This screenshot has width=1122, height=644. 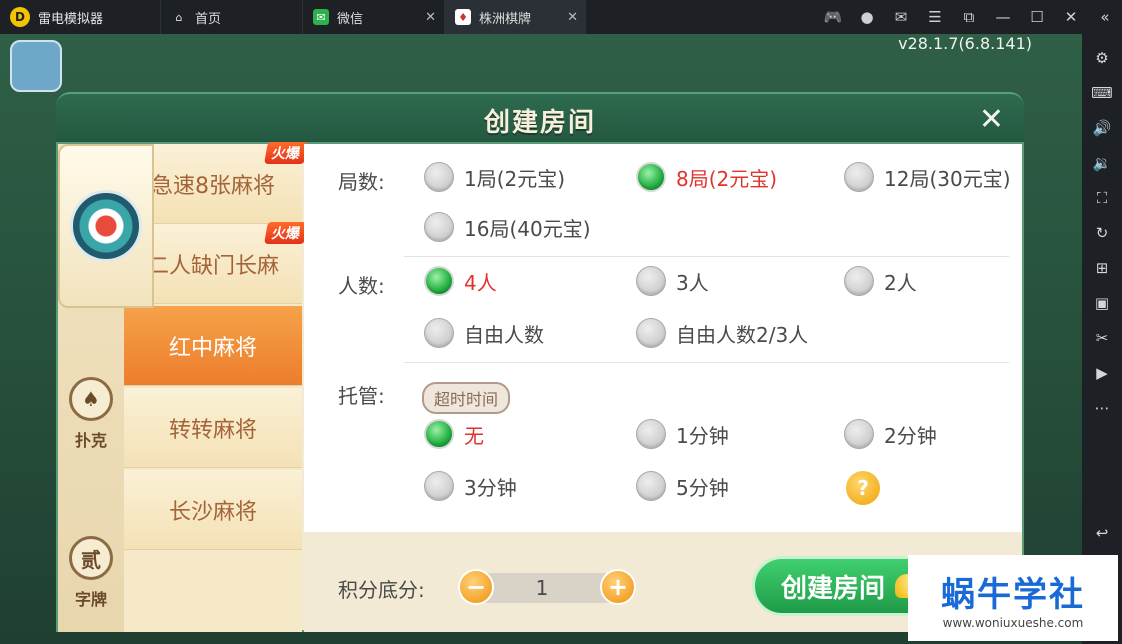 I want to click on close-window-icon: ✕, so click(x=1071, y=17).